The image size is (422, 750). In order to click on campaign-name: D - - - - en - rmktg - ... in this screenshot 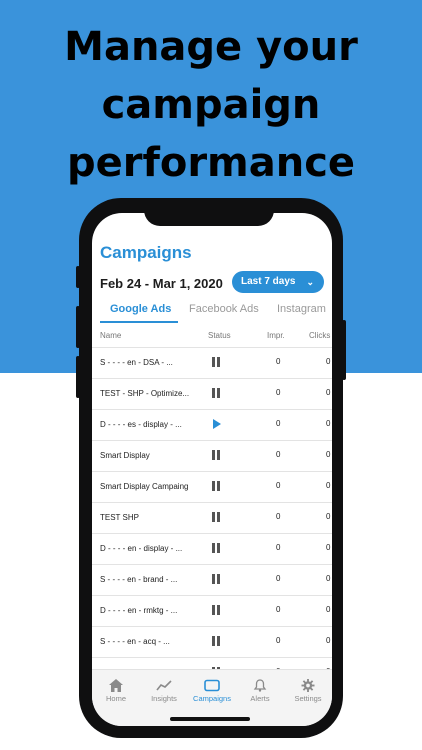, I will do `click(139, 610)`.